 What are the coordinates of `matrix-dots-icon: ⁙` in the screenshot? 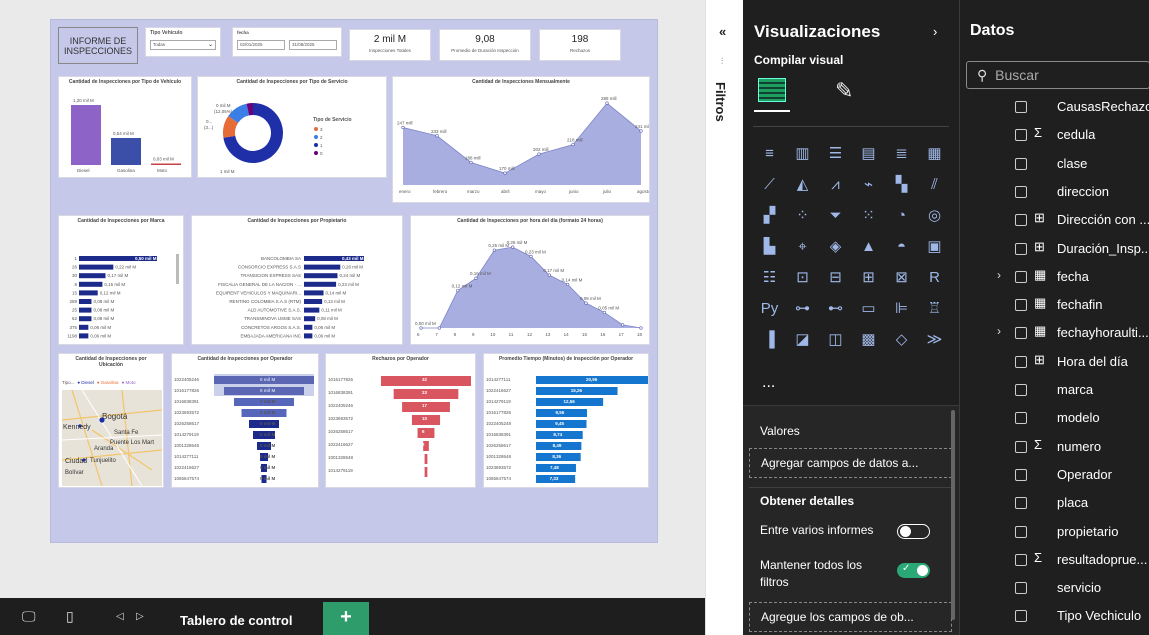 It's located at (868, 215).